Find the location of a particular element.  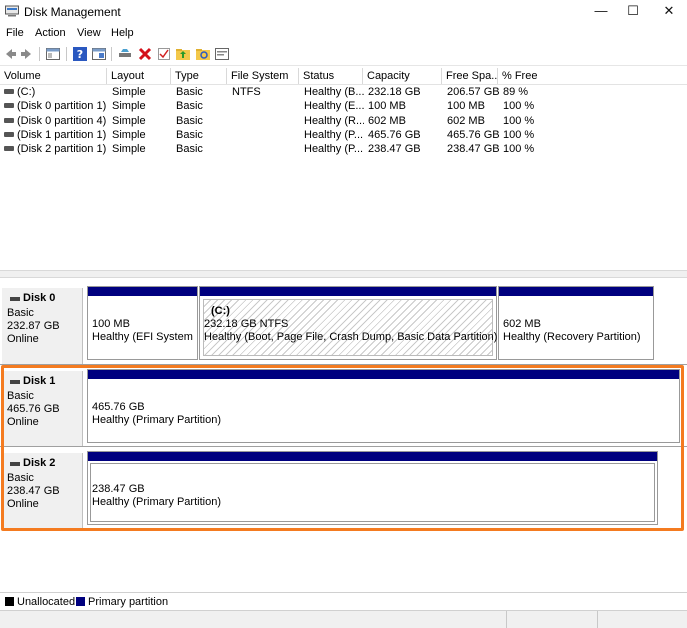

legend-unallocated: Unallocated is located at coordinates (46, 602).